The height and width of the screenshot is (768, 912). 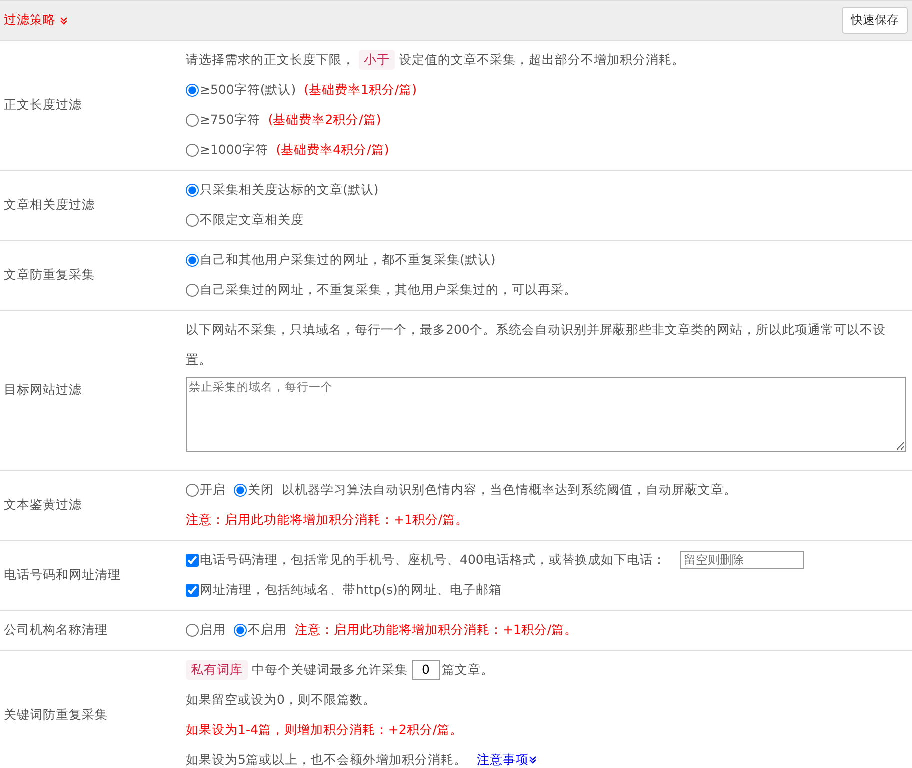 I want to click on setting-label: 目标网站过滤, so click(x=43, y=389).